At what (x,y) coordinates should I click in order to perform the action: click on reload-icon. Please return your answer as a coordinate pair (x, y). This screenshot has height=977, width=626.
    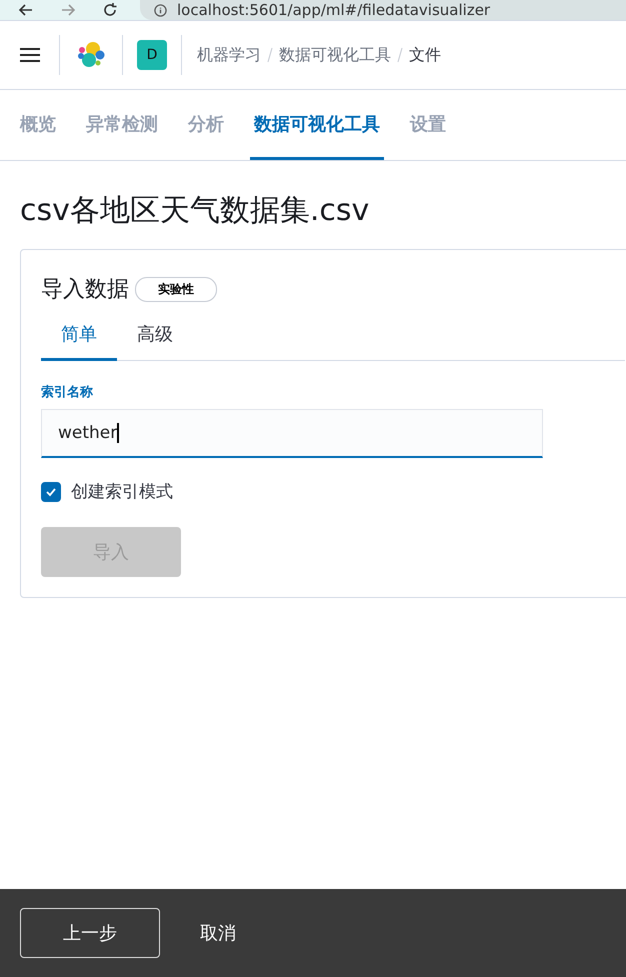
    Looking at the image, I should click on (110, 10).